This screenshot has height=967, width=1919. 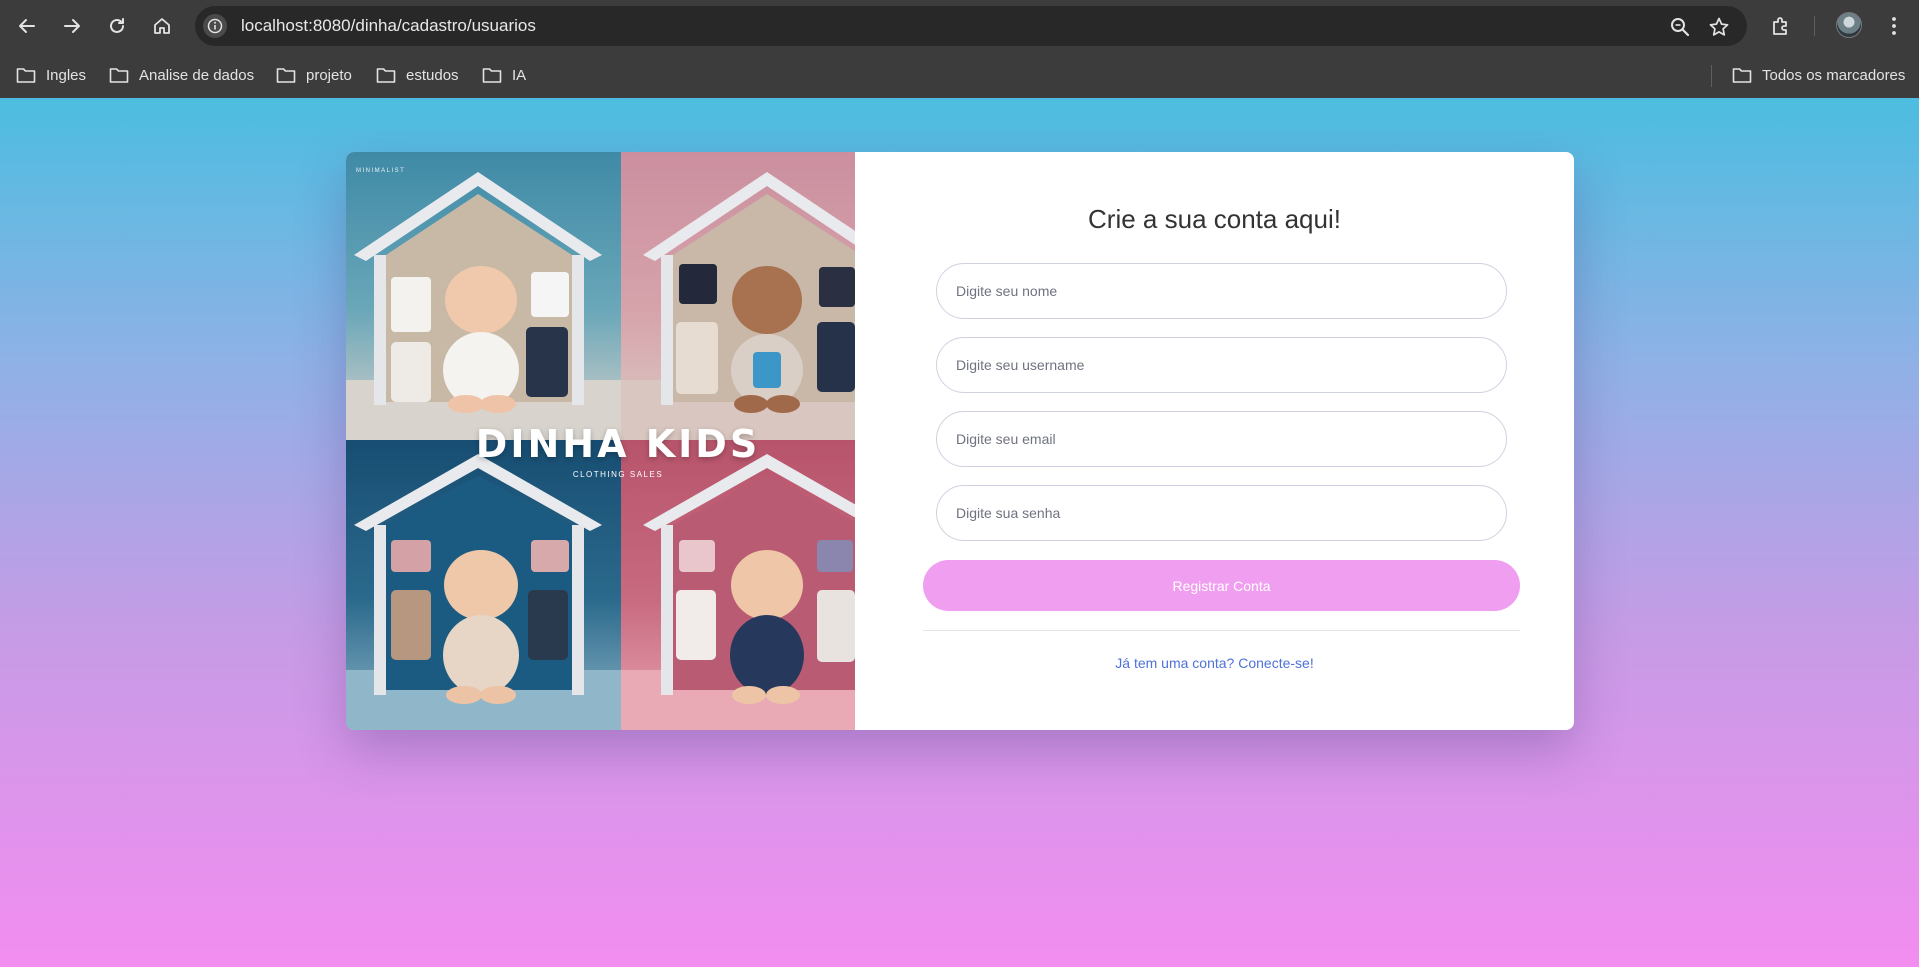 What do you see at coordinates (1221, 585) in the screenshot?
I see `register-button: Registrar Conta` at bounding box center [1221, 585].